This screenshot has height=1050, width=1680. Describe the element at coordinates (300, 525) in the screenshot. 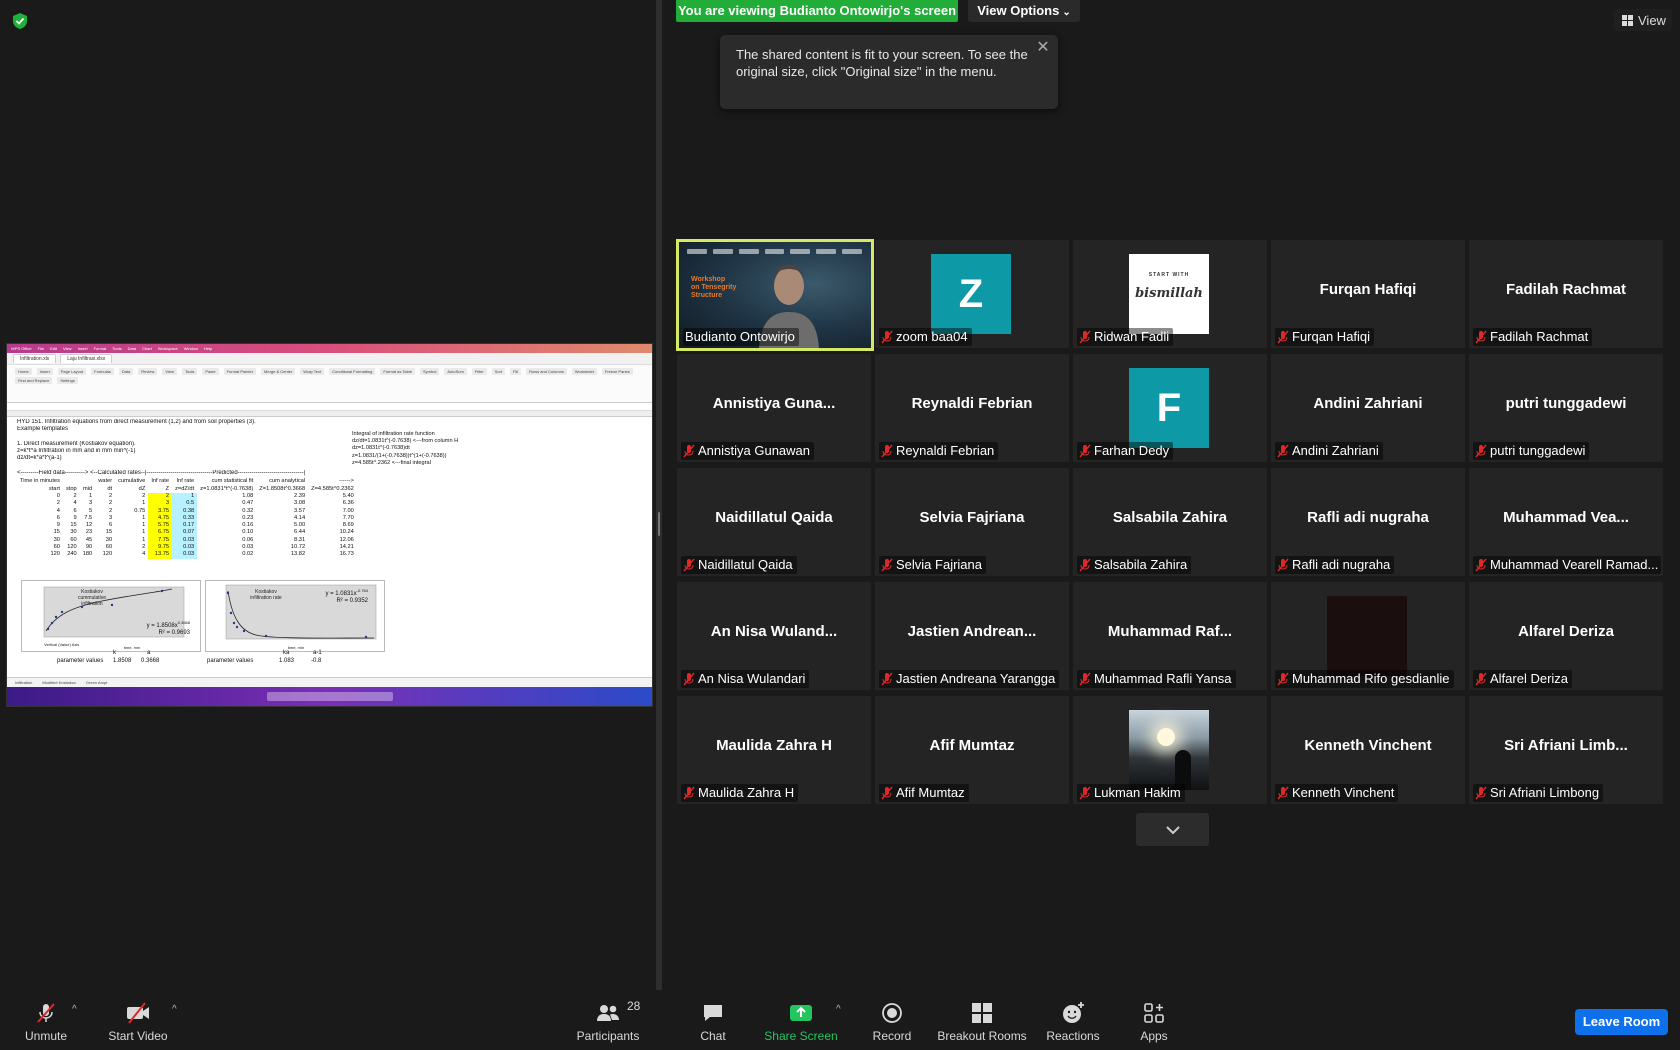

I see `table-cell: 5.00` at that location.